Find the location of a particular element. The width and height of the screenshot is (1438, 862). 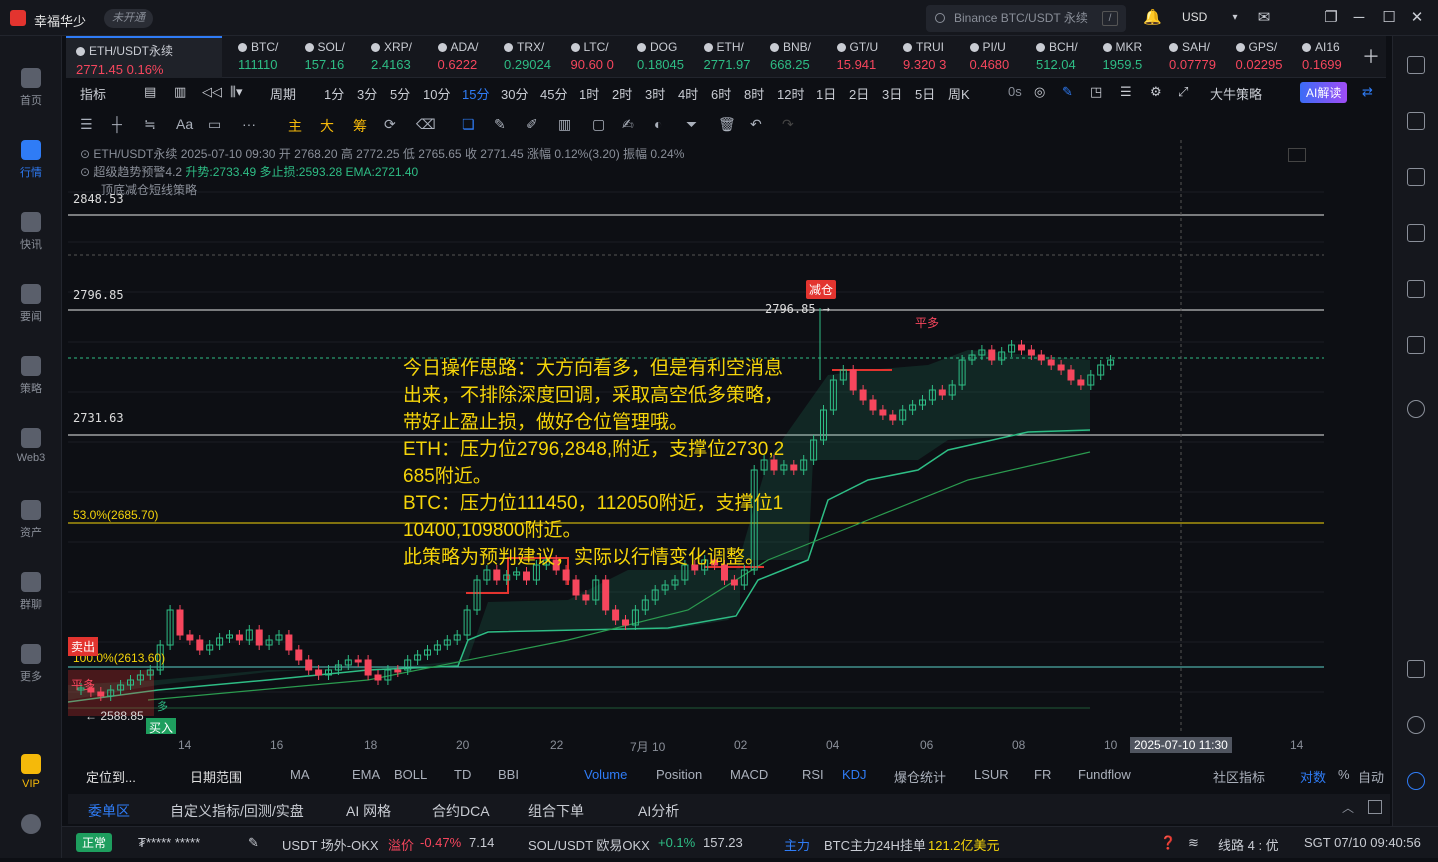

strategy-select: 大牛策略 is located at coordinates (1236, 93).